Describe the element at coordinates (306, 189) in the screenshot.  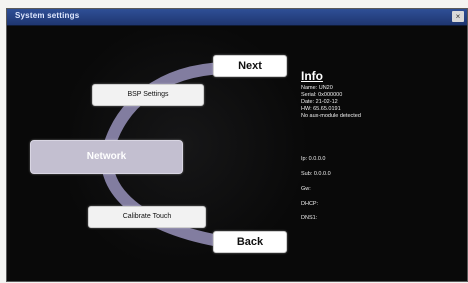
I see `network-gateway: Gw:` at that location.